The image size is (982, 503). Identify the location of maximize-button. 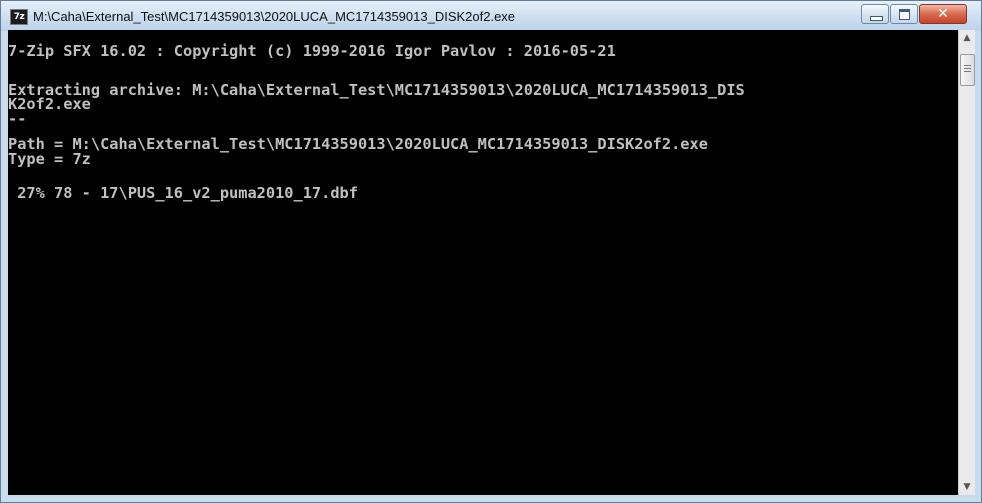
(904, 14).